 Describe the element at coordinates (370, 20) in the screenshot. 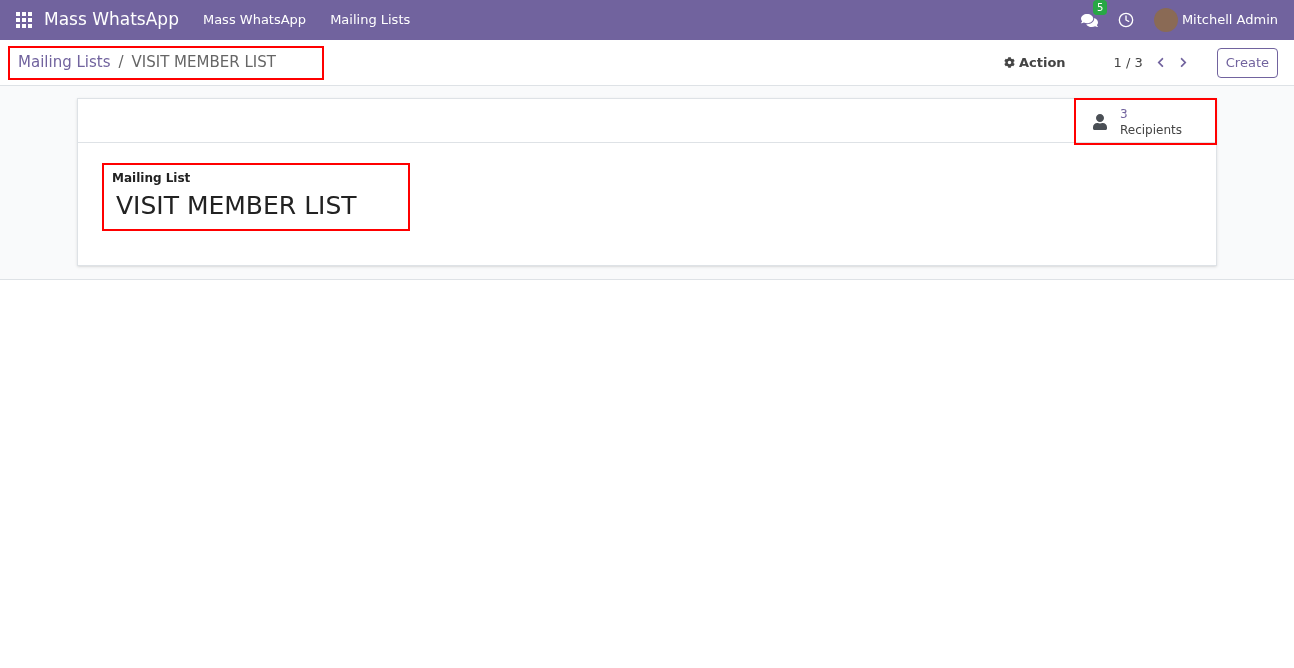

I see `menu-item: Mailing Lists` at that location.